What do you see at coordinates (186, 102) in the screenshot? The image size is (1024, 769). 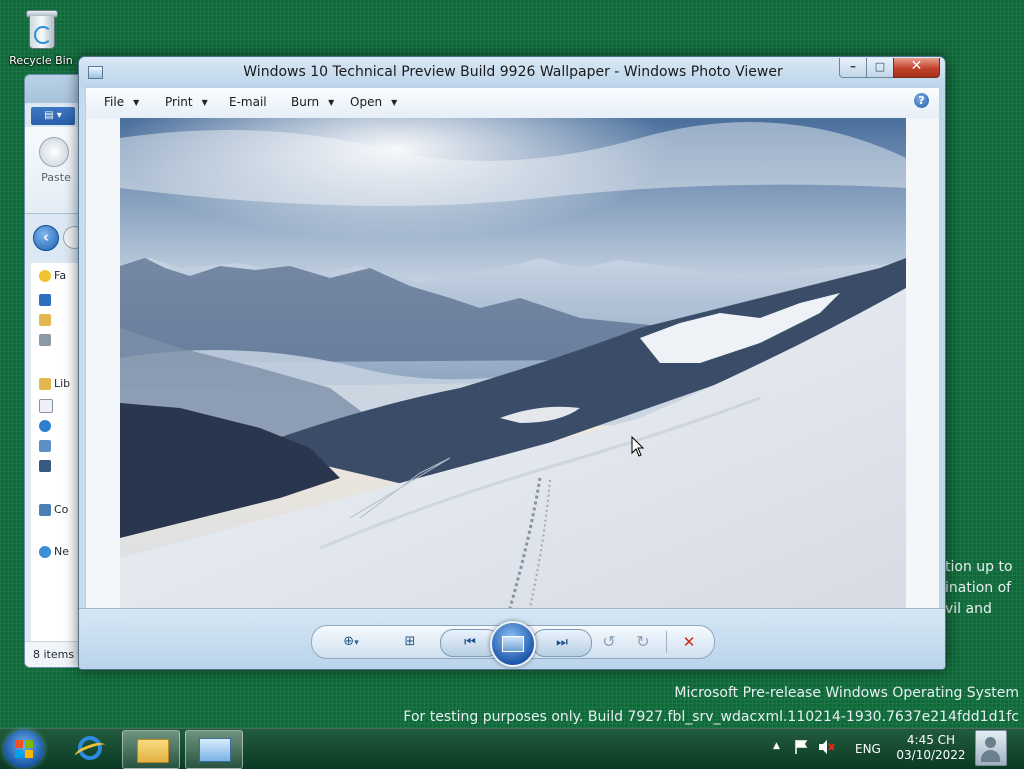 I see `menu-print: Print ▼` at bounding box center [186, 102].